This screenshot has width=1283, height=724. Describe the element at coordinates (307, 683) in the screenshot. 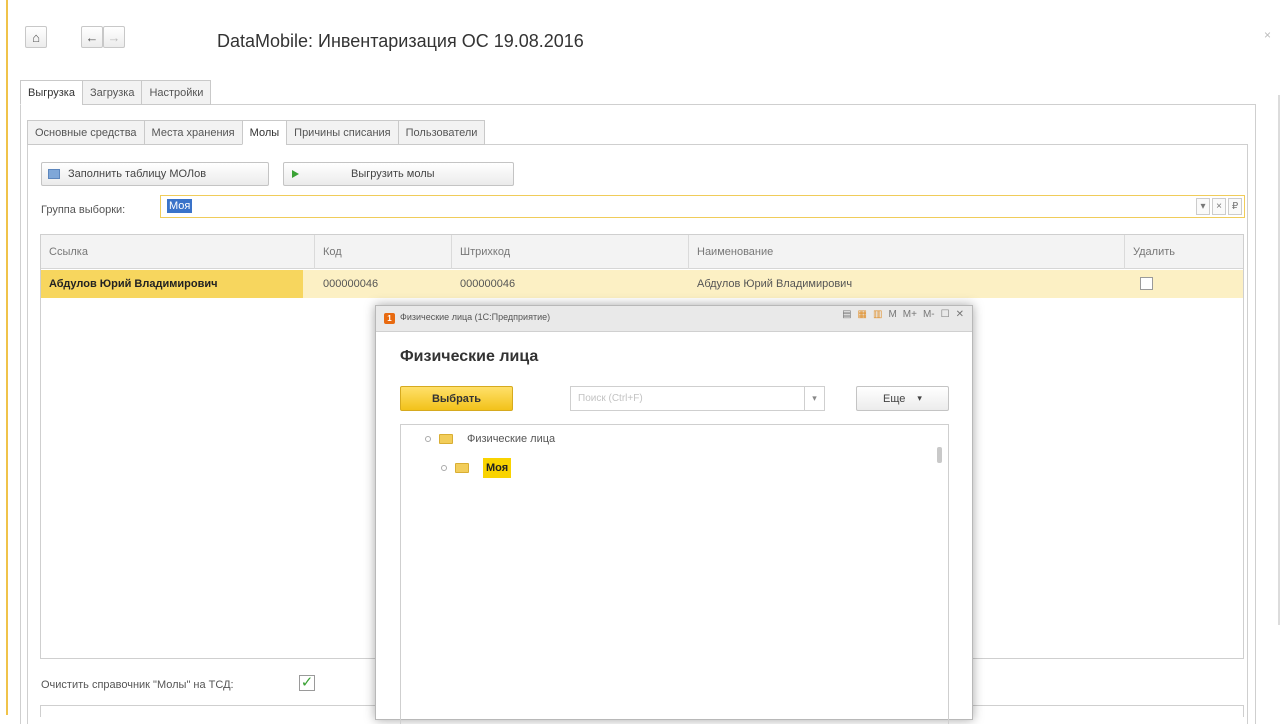

I see `clear-ref-checkbox: ✓` at that location.